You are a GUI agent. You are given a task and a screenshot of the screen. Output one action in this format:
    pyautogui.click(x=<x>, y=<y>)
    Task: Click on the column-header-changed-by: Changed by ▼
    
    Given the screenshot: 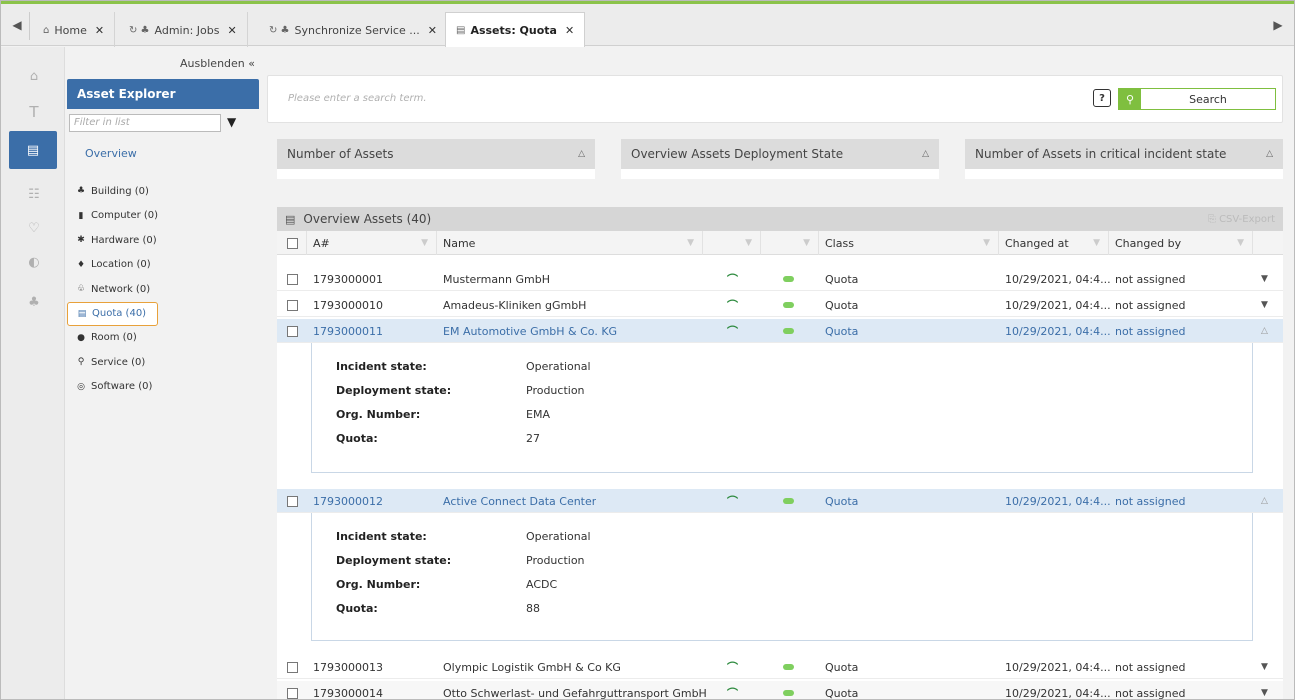 What is the action you would take?
    pyautogui.click(x=1181, y=243)
    